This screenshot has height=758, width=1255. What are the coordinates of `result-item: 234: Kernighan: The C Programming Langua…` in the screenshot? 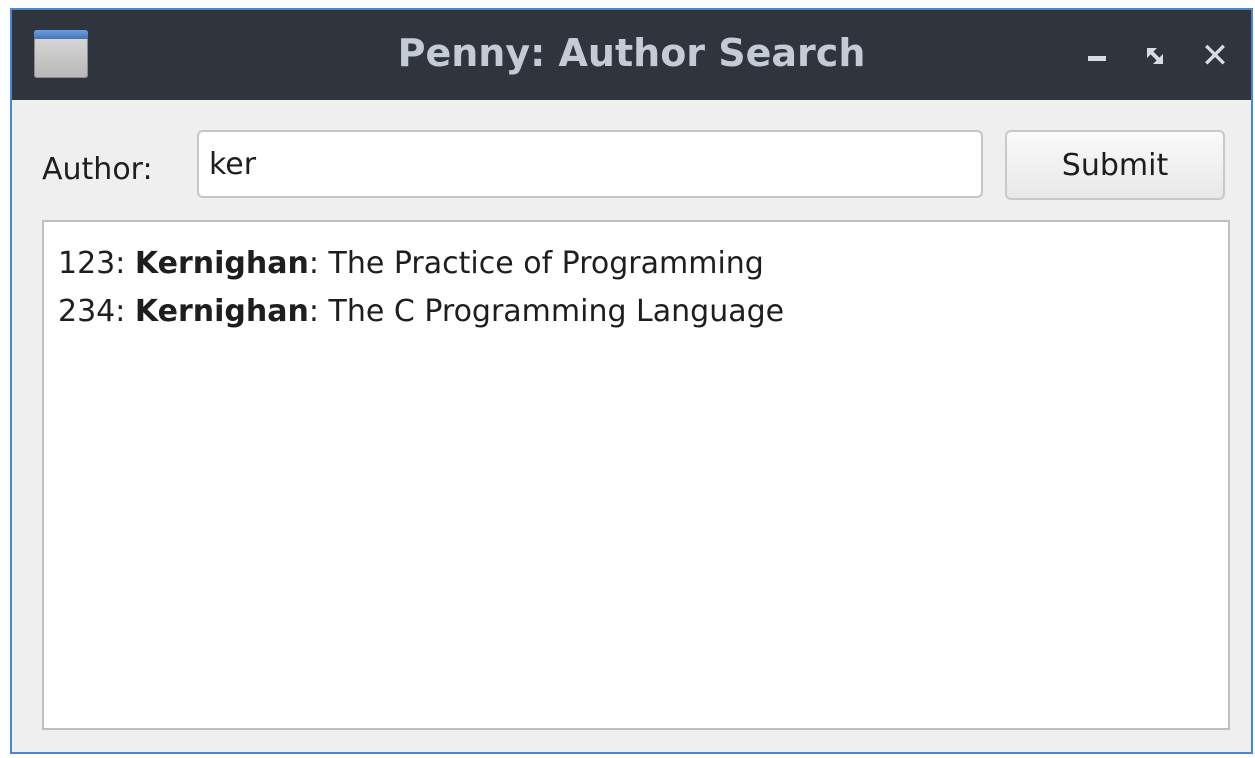 It's located at (636, 312).